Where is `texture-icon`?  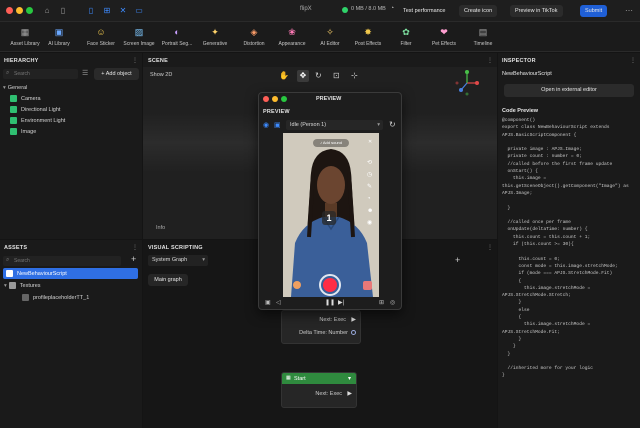
texture-icon is located at coordinates (25, 298).